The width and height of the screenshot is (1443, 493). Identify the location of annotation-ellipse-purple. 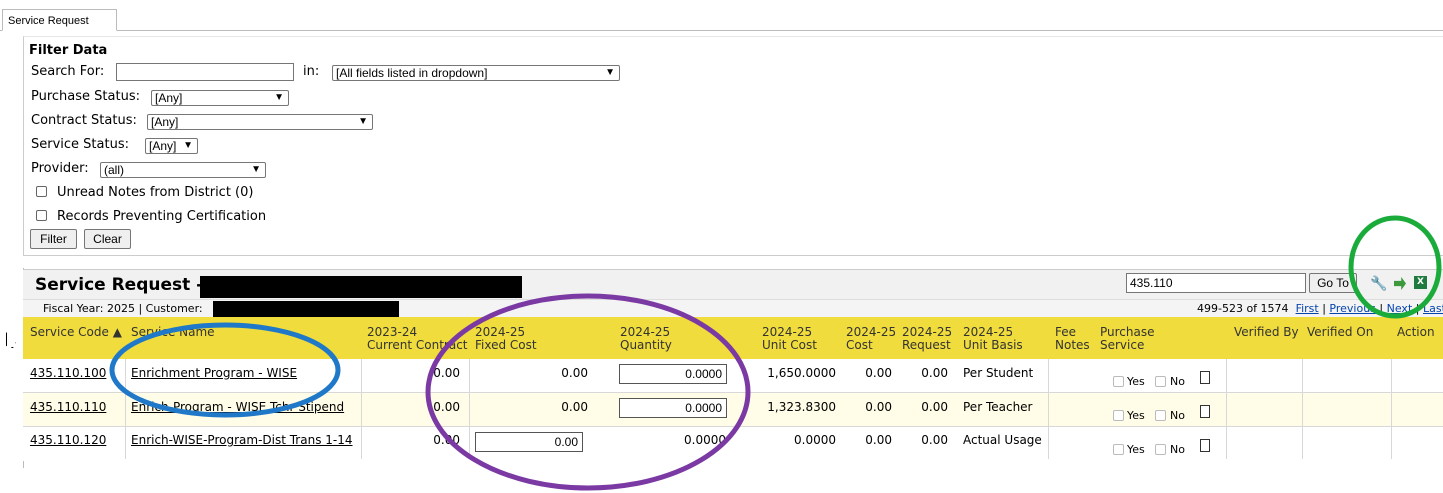
(588, 392).